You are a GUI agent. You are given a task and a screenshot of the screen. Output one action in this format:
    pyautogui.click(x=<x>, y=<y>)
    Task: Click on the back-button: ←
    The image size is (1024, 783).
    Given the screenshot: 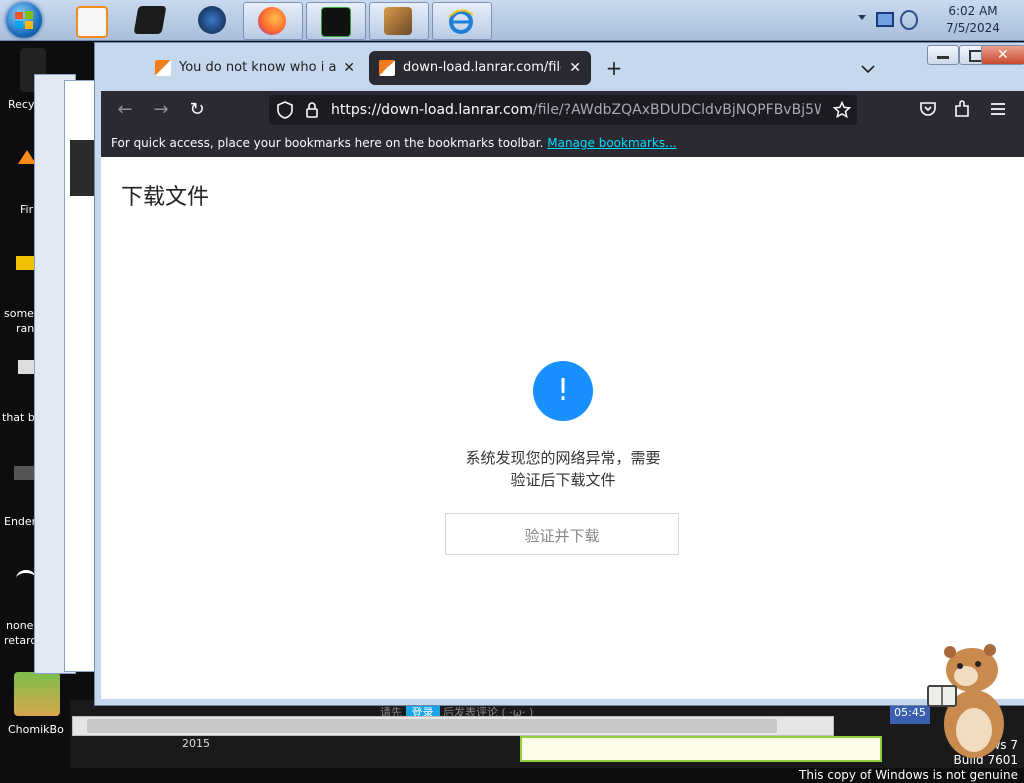 What is the action you would take?
    pyautogui.click(x=125, y=110)
    